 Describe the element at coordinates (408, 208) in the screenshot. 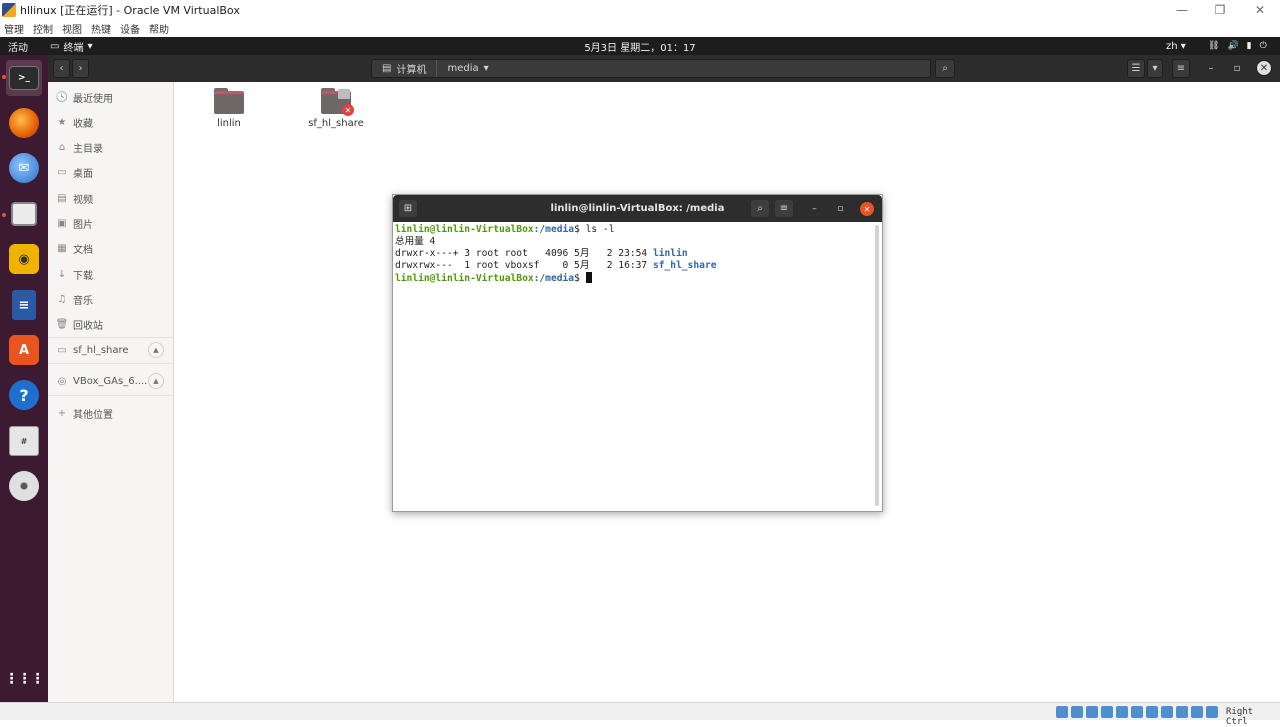

I see `new-tab-button: ⊞` at that location.